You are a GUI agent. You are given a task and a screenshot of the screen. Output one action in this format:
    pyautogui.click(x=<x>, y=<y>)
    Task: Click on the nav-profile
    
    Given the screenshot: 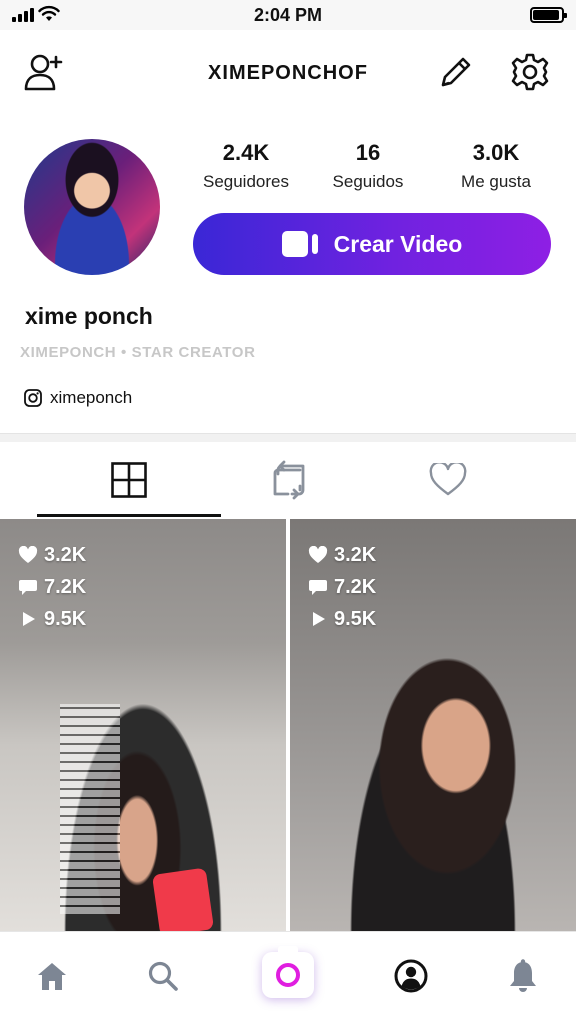 What is the action you would take?
    pyautogui.click(x=411, y=976)
    